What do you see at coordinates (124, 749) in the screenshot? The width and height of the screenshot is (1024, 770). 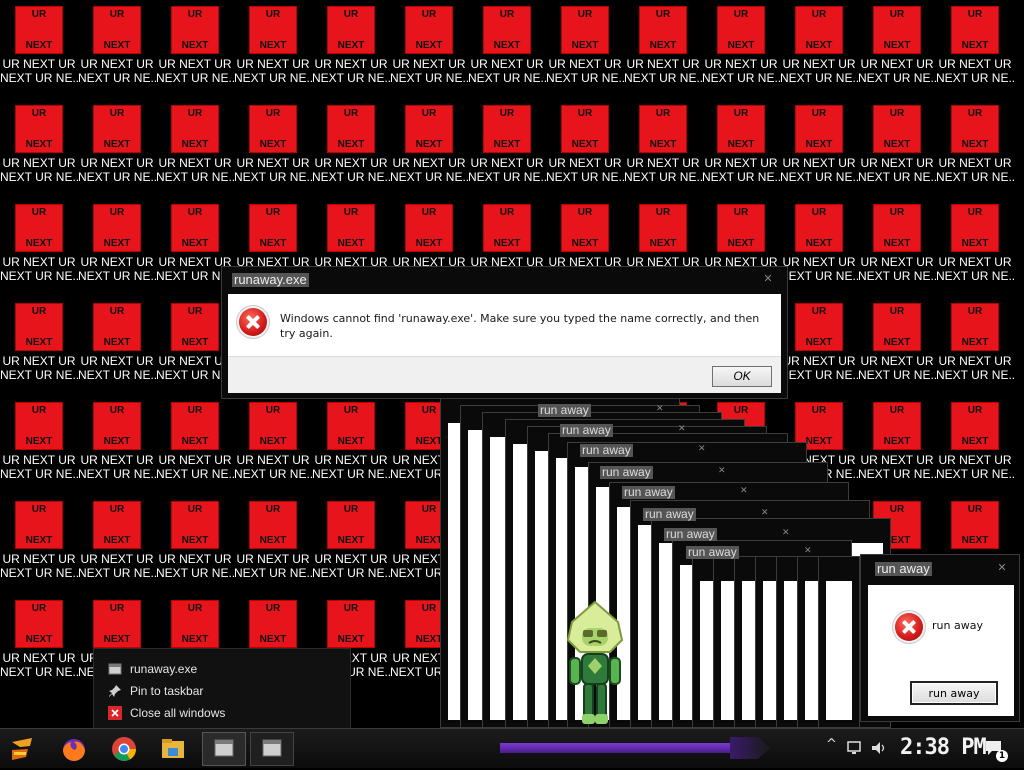 I see `chrome-icon` at bounding box center [124, 749].